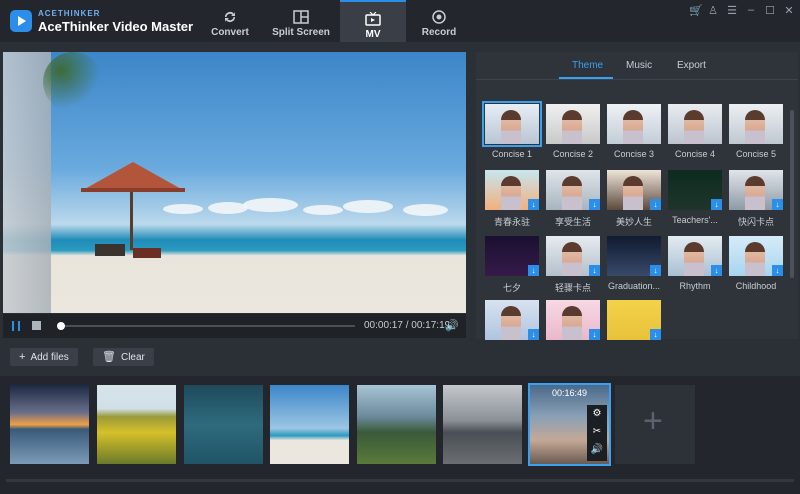  Describe the element at coordinates (439, 32) in the screenshot. I see `nav-tab-label: Record` at that location.